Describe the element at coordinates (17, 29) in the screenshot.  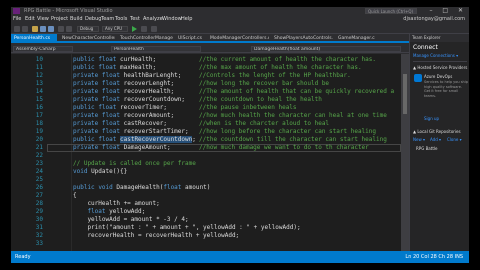
I see `back-icon` at that location.